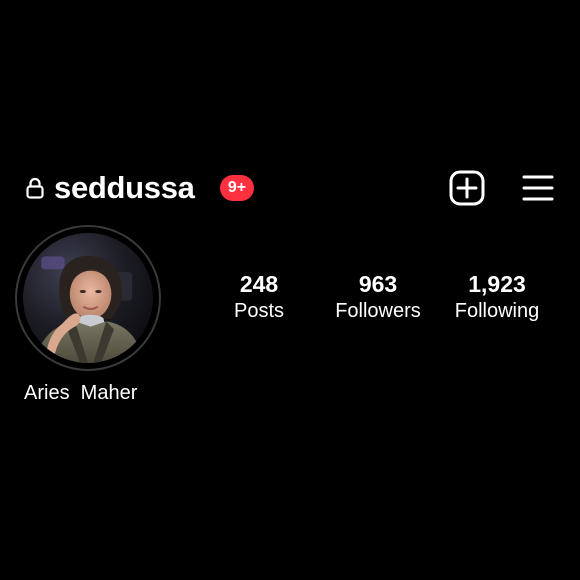 The image size is (580, 580). What do you see at coordinates (497, 311) in the screenshot?
I see `following-label: Following` at bounding box center [497, 311].